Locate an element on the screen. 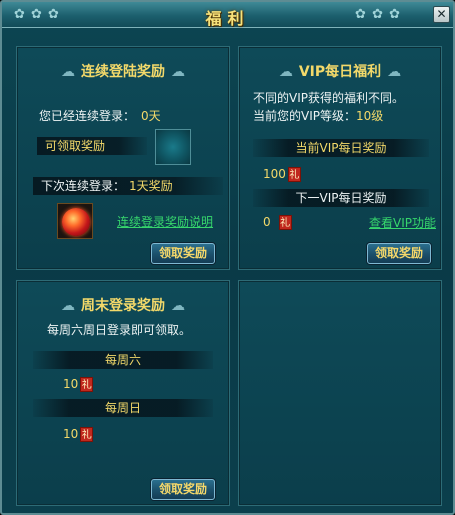 Image resolution: width=455 pixels, height=515 pixels. weekend-title: 周末登录奖励 is located at coordinates (123, 306).